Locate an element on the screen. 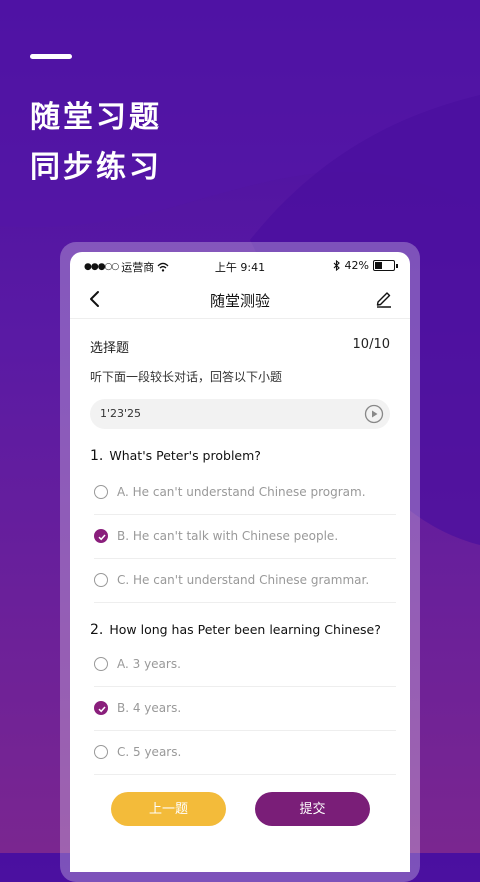 This screenshot has width=480, height=882. submit-button: 提交 is located at coordinates (312, 809).